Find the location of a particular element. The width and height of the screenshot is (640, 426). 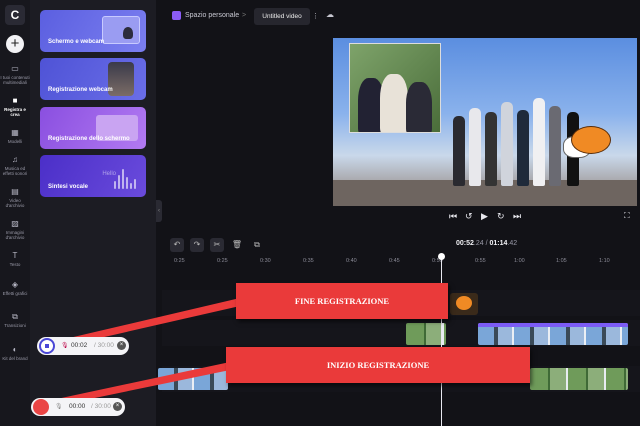

end-recording-callout: FINE REGISTRAZIONE is located at coordinates (342, 301).